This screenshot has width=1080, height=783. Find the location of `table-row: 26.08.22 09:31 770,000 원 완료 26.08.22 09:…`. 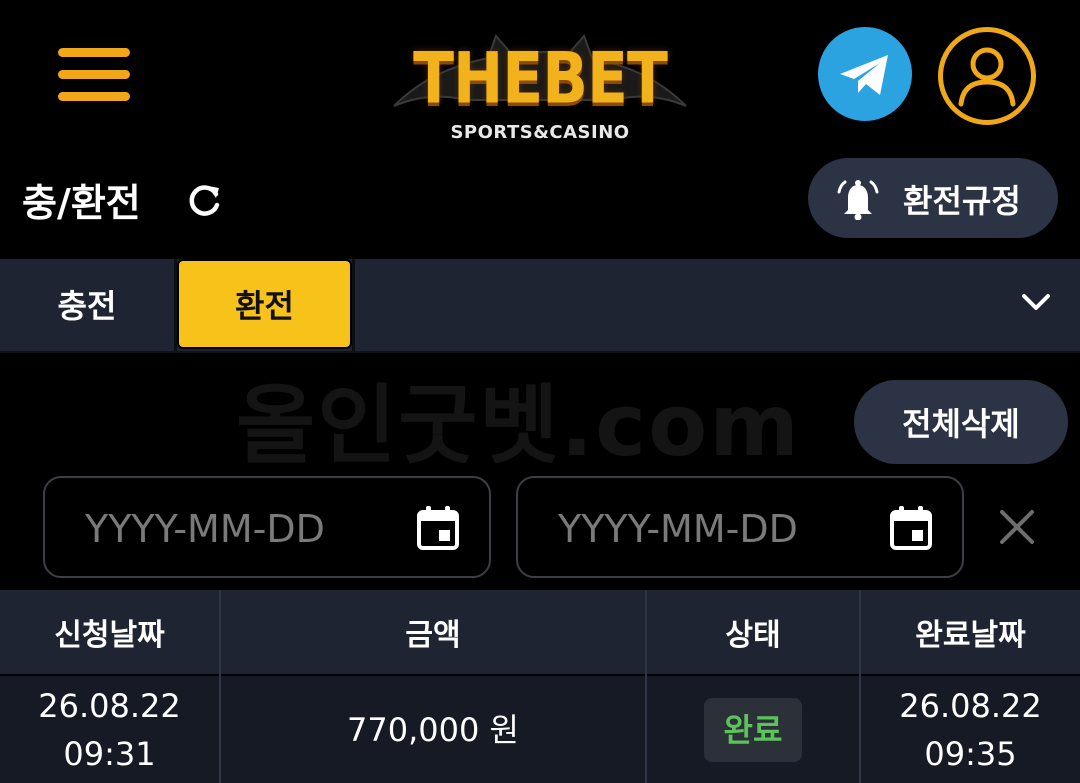

table-row: 26.08.22 09:31 770,000 원 완료 26.08.22 09:… is located at coordinates (540, 729).